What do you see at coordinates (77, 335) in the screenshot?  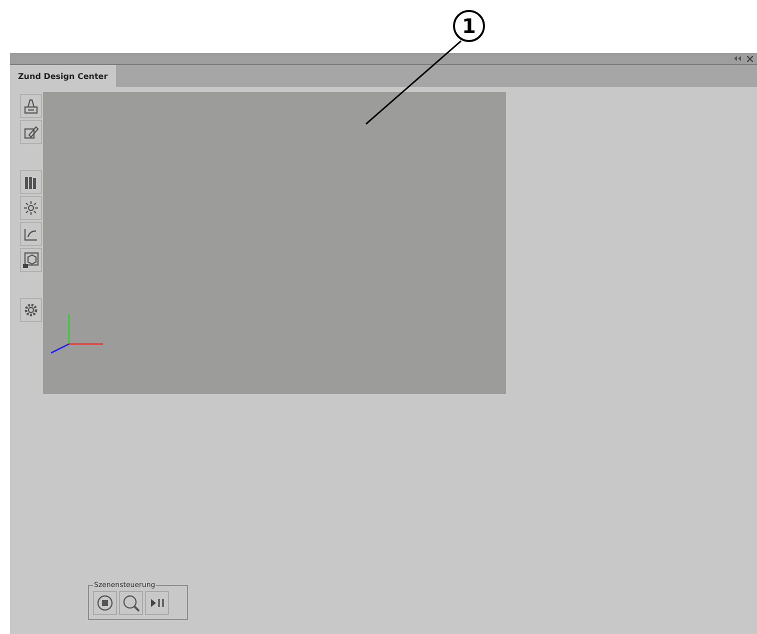 I see `axes-drawing` at bounding box center [77, 335].